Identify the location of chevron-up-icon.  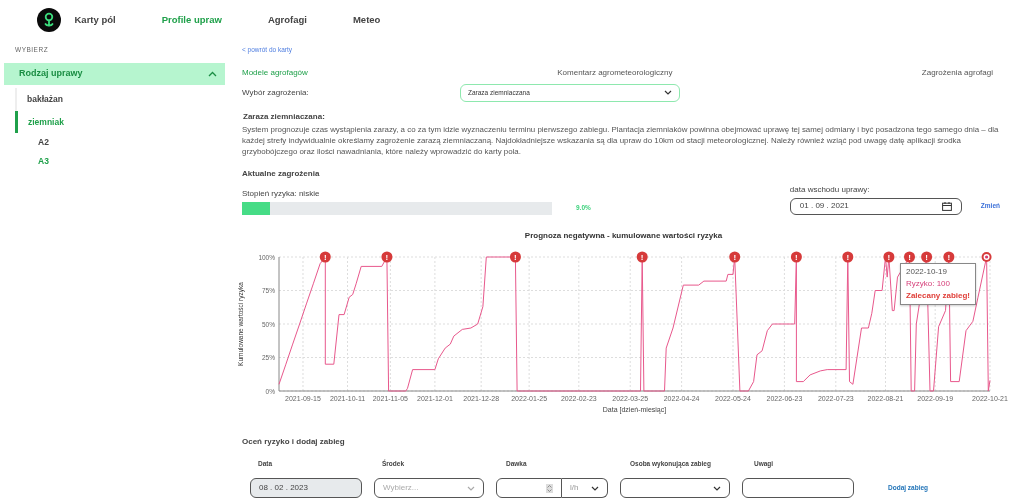
(212, 73).